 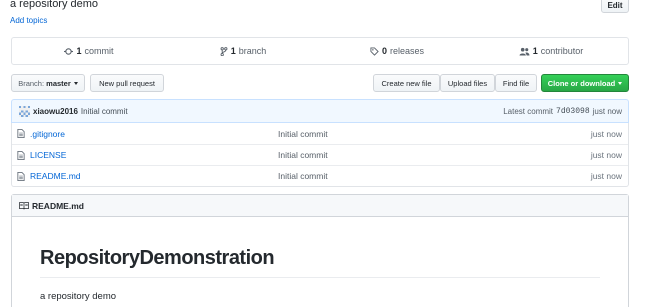 I want to click on commit-sha: 7d03098, so click(x=573, y=111).